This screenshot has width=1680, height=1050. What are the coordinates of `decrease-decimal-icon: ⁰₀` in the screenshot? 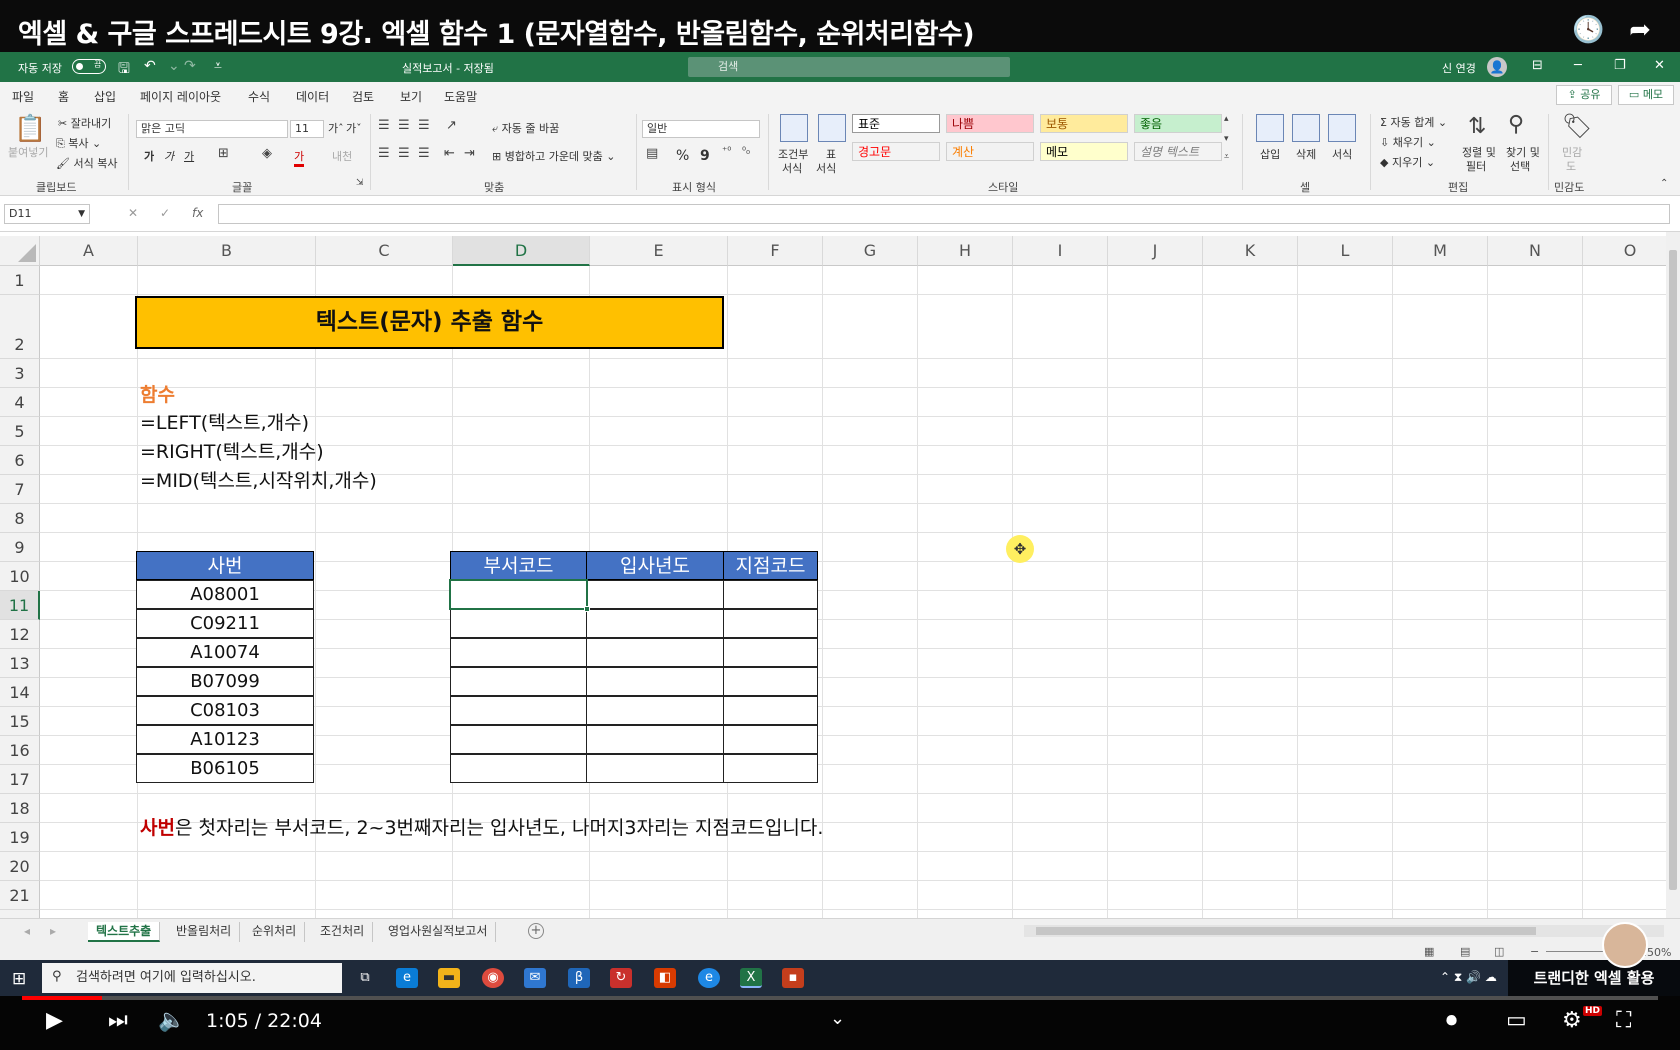 It's located at (746, 151).